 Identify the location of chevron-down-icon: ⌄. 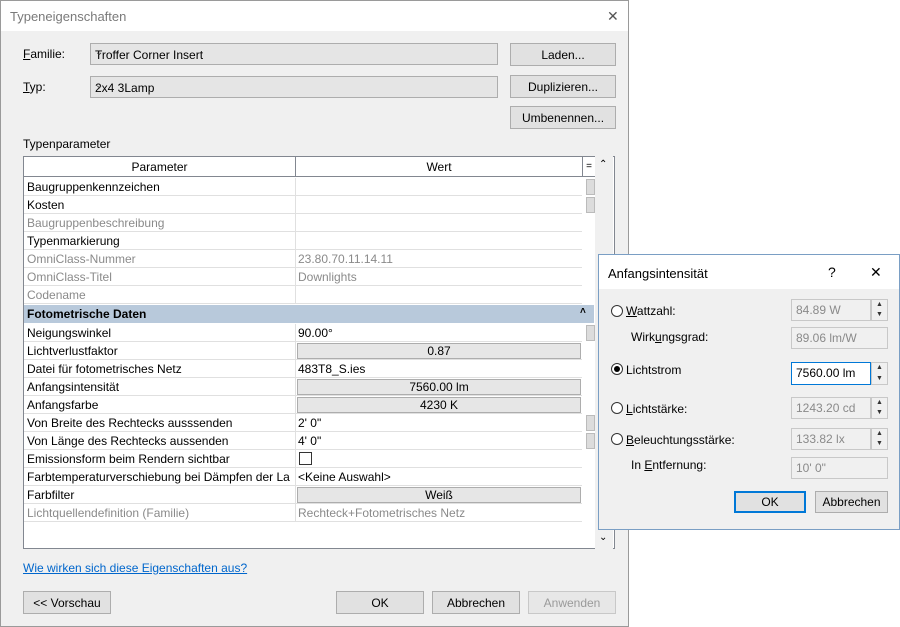
(99, 52).